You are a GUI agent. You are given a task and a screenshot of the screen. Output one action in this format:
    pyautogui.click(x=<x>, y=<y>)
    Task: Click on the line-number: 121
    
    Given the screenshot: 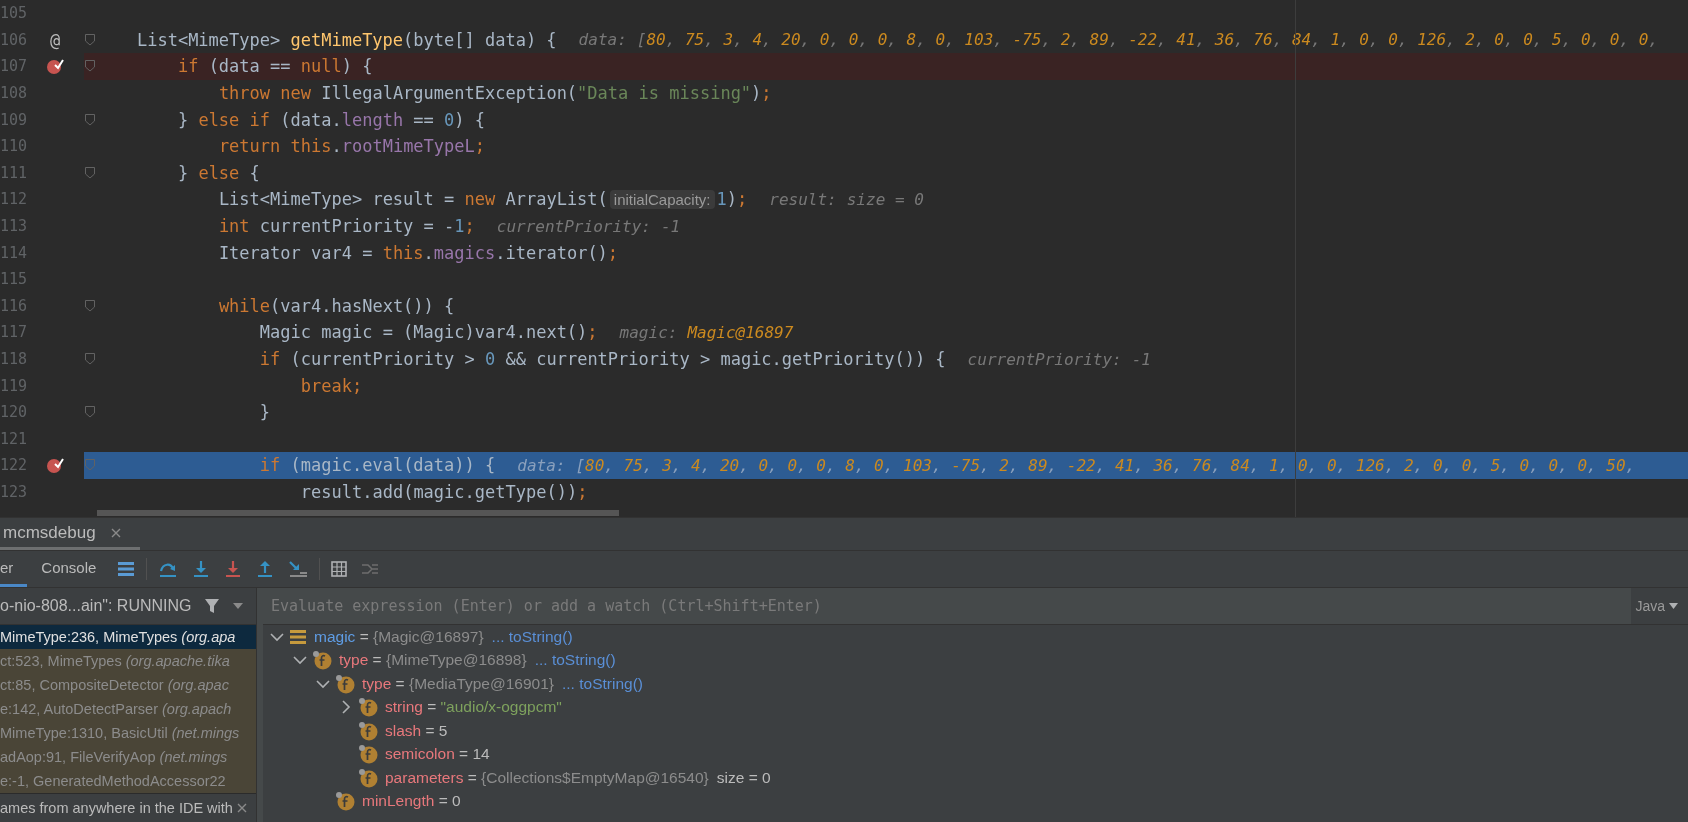 What is the action you would take?
    pyautogui.click(x=13, y=438)
    